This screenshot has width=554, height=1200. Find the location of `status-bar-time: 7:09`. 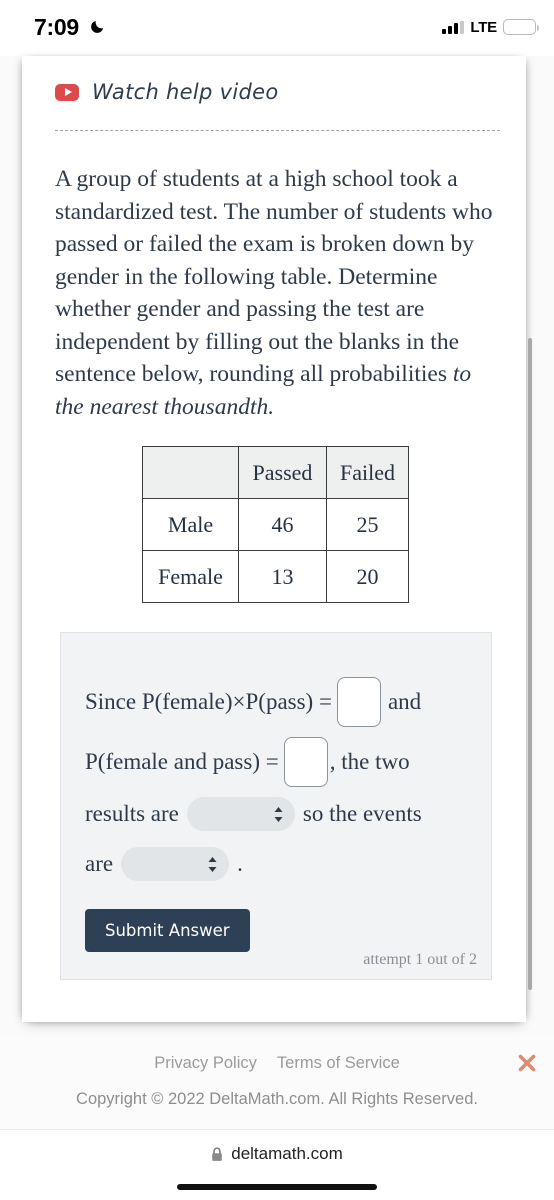

status-bar-time: 7:09 is located at coordinates (56, 27).